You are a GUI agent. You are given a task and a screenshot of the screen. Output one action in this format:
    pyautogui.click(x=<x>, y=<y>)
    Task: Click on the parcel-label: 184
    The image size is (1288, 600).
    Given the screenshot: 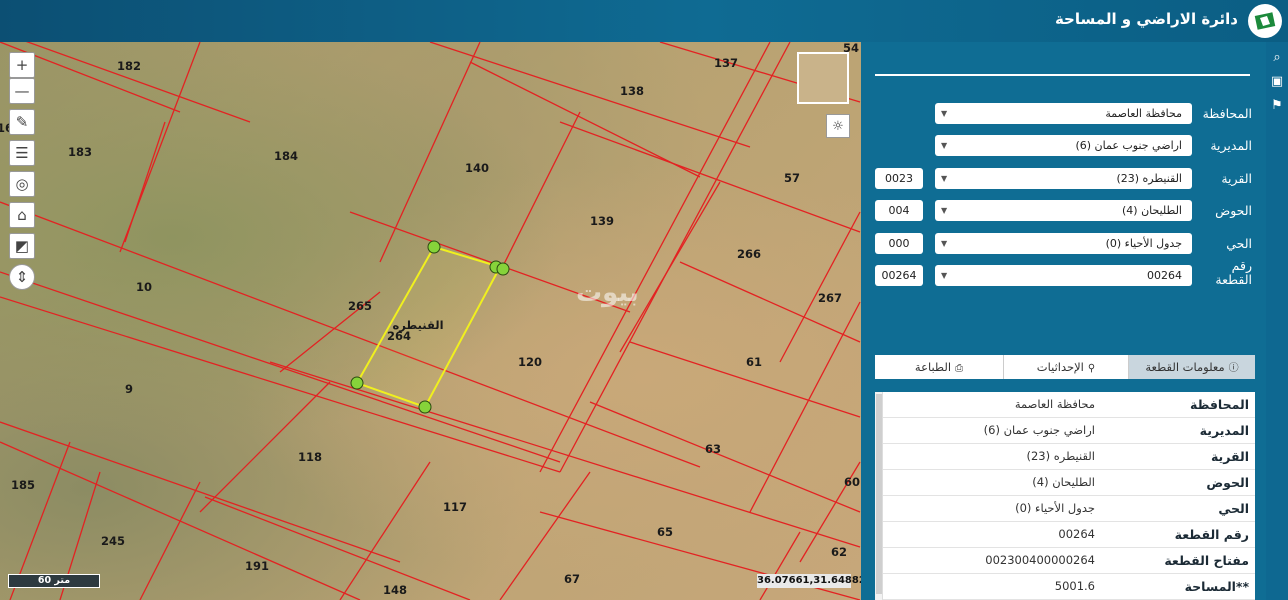 What is the action you would take?
    pyautogui.click(x=286, y=156)
    